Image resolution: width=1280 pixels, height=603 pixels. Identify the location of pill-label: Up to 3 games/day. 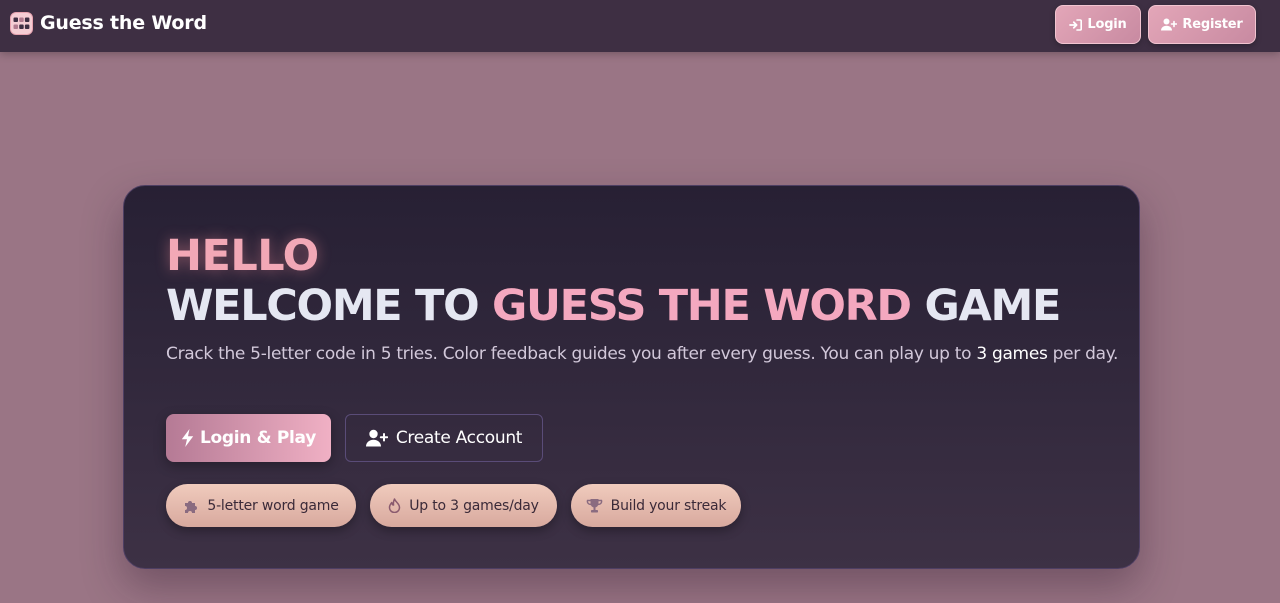
(474, 505).